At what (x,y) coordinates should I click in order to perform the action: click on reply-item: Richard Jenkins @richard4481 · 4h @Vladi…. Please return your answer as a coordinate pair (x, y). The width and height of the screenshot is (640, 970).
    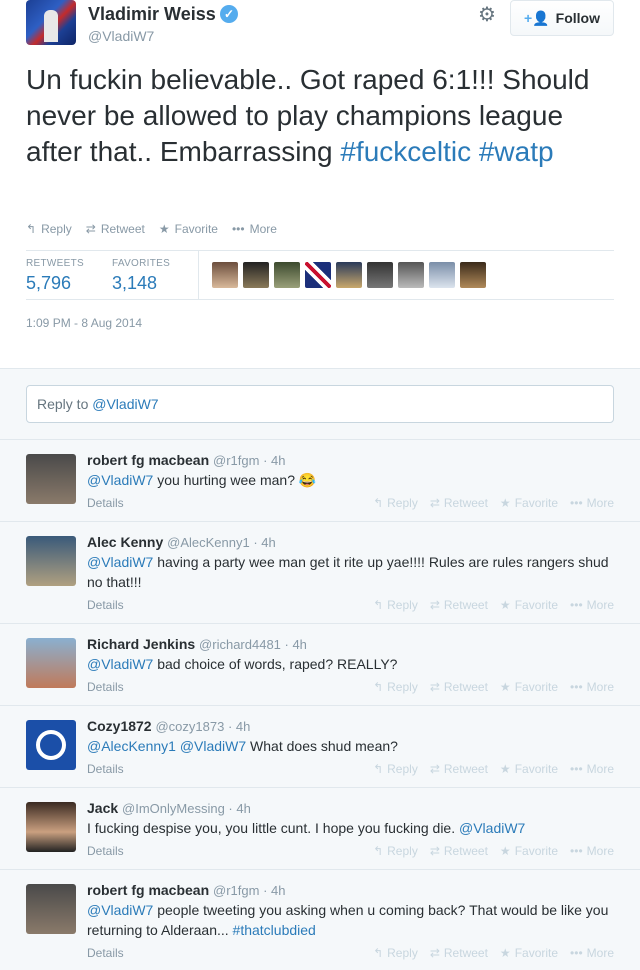
    Looking at the image, I should click on (320, 664).